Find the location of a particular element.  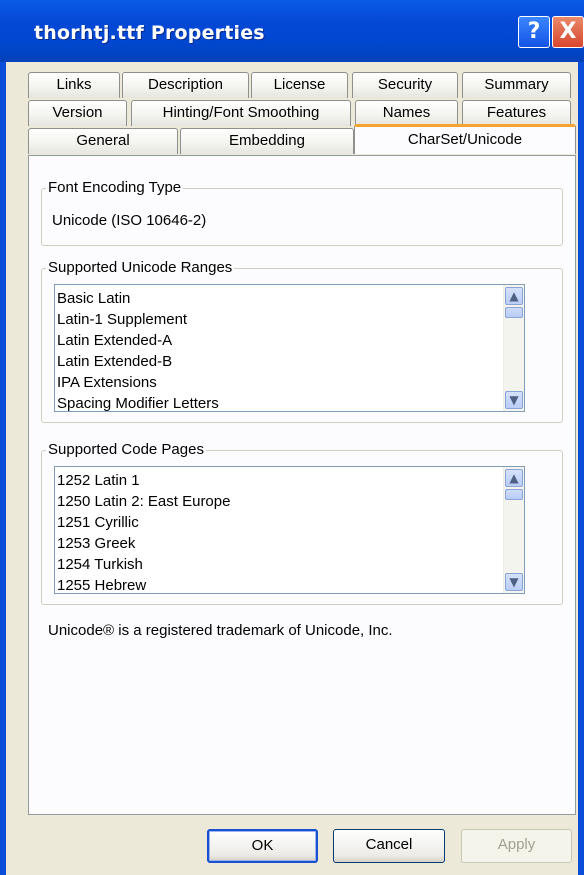

list-item: 1252 Latin 1 is located at coordinates (98, 480).